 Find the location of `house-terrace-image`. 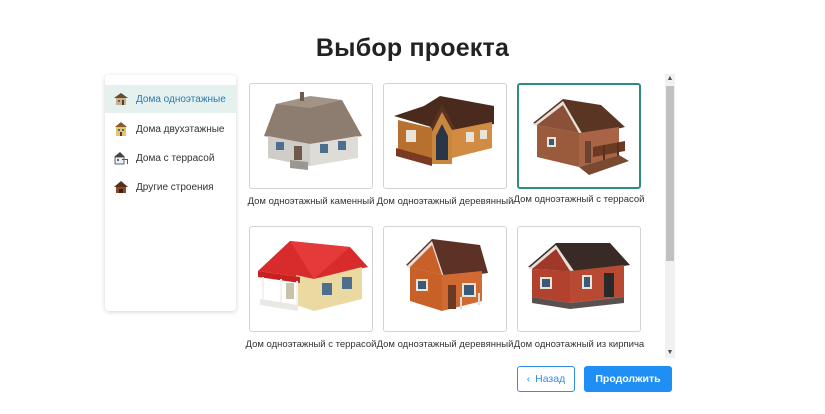

house-terrace-image is located at coordinates (581, 137).